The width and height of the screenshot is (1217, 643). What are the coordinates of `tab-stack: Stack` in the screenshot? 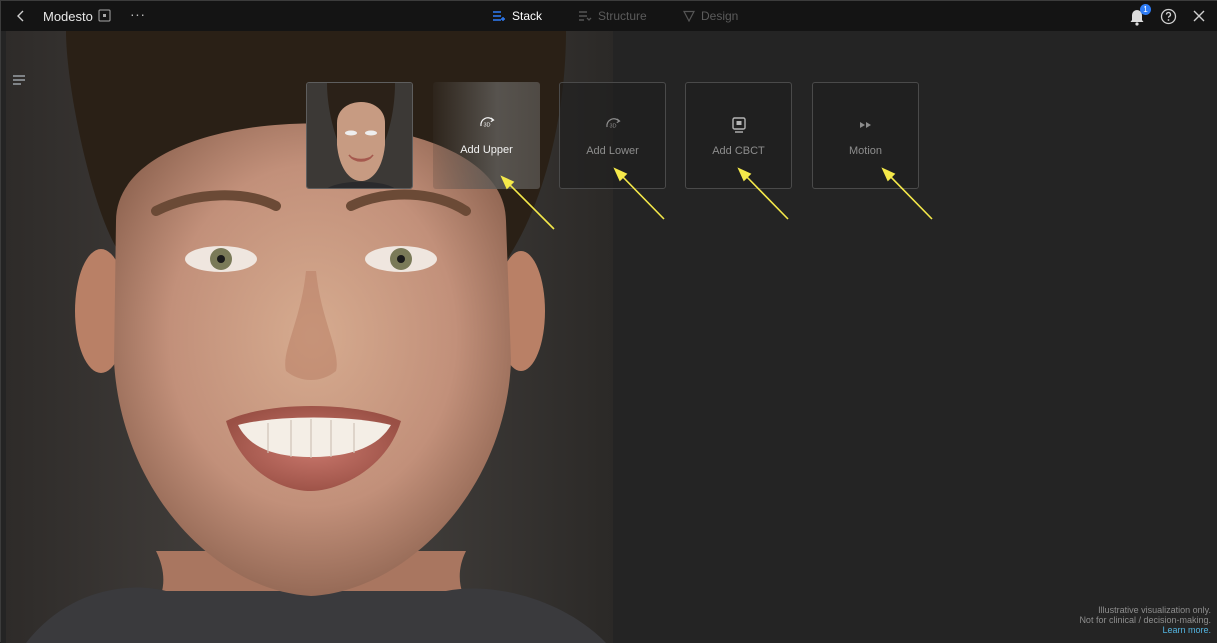 It's located at (517, 16).